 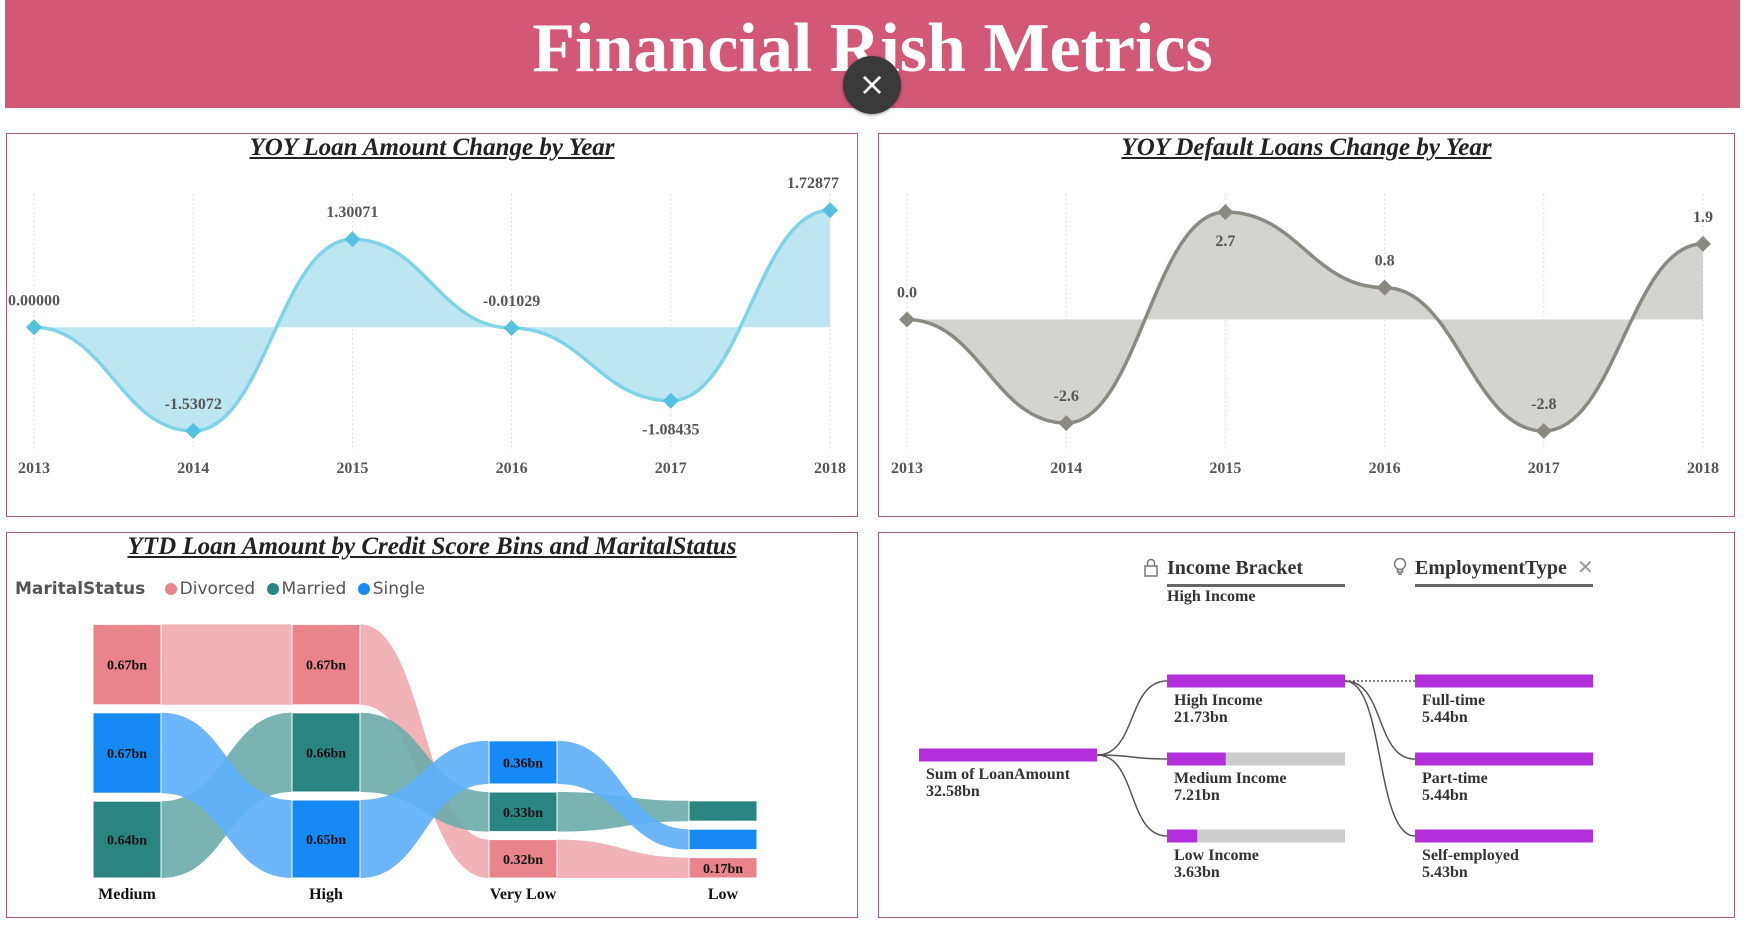 I want to click on segment-label: 0.66bn, so click(x=326, y=753).